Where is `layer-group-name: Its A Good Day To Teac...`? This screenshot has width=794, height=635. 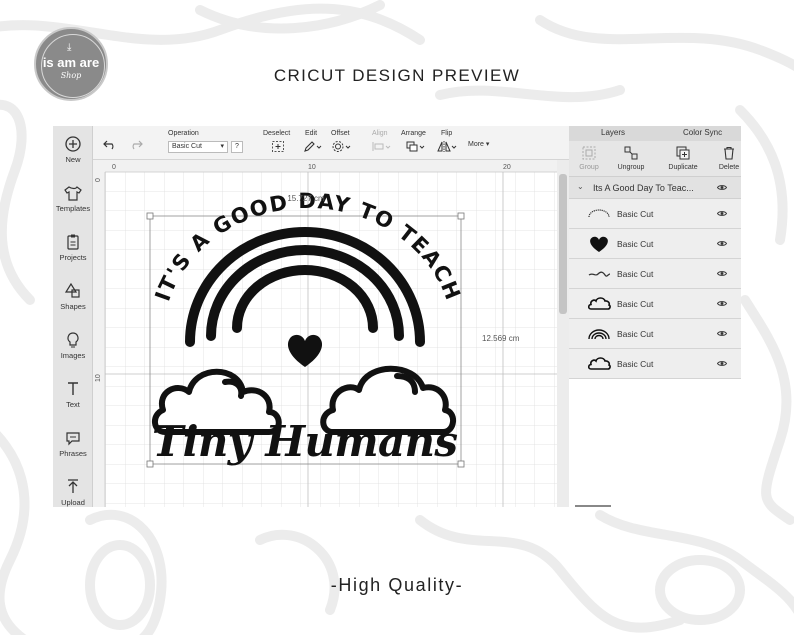 layer-group-name: Its A Good Day To Teac... is located at coordinates (643, 188).